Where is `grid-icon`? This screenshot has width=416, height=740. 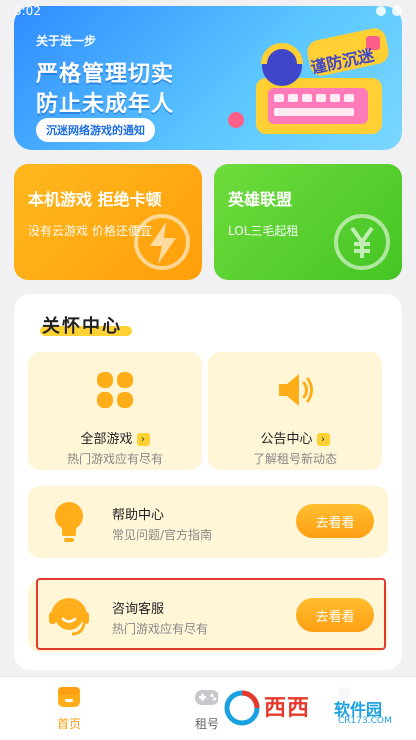 grid-icon is located at coordinates (115, 390).